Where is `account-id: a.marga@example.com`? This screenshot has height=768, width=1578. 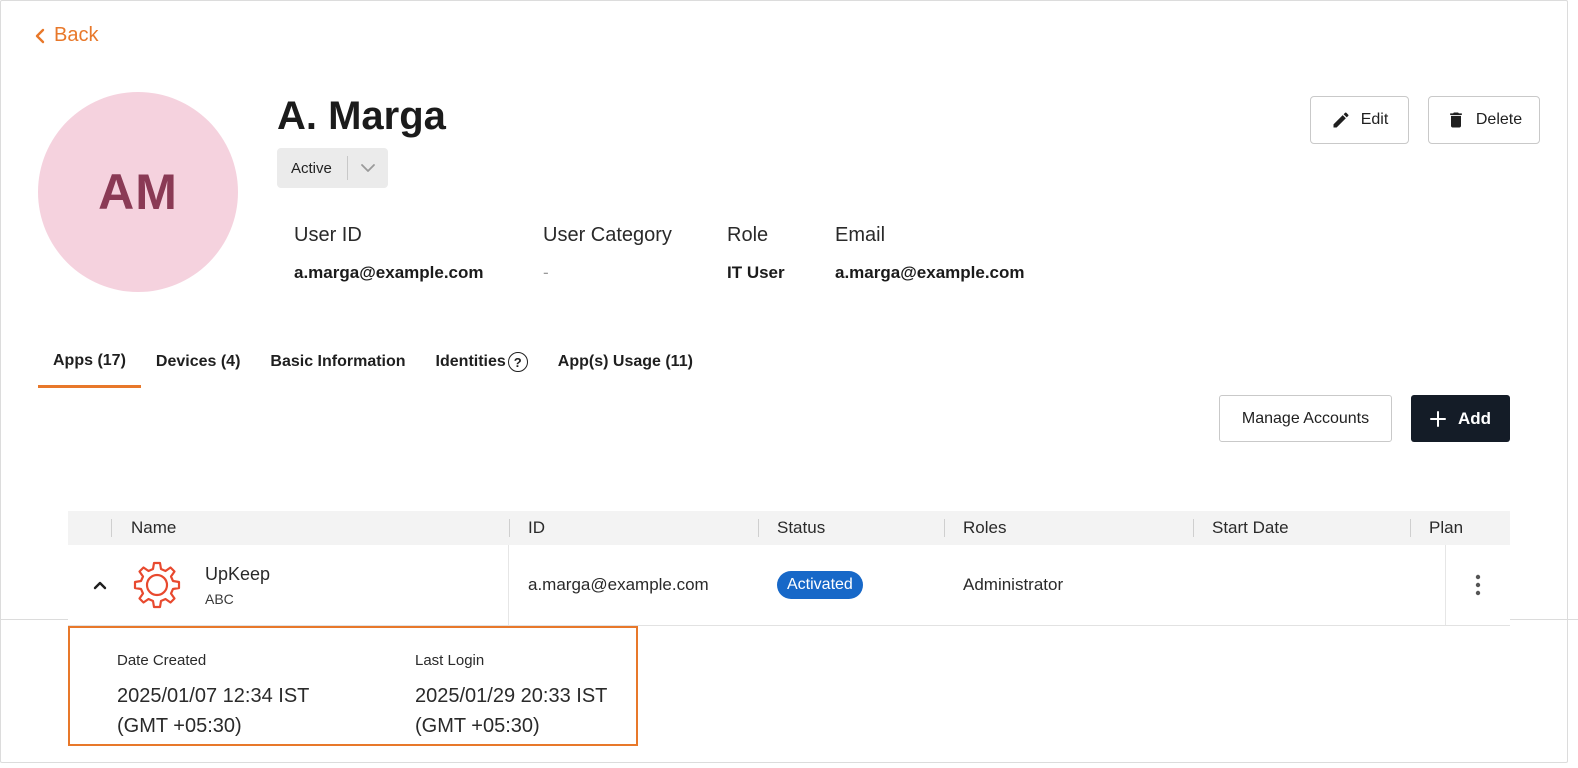 account-id: a.marga@example.com is located at coordinates (618, 584).